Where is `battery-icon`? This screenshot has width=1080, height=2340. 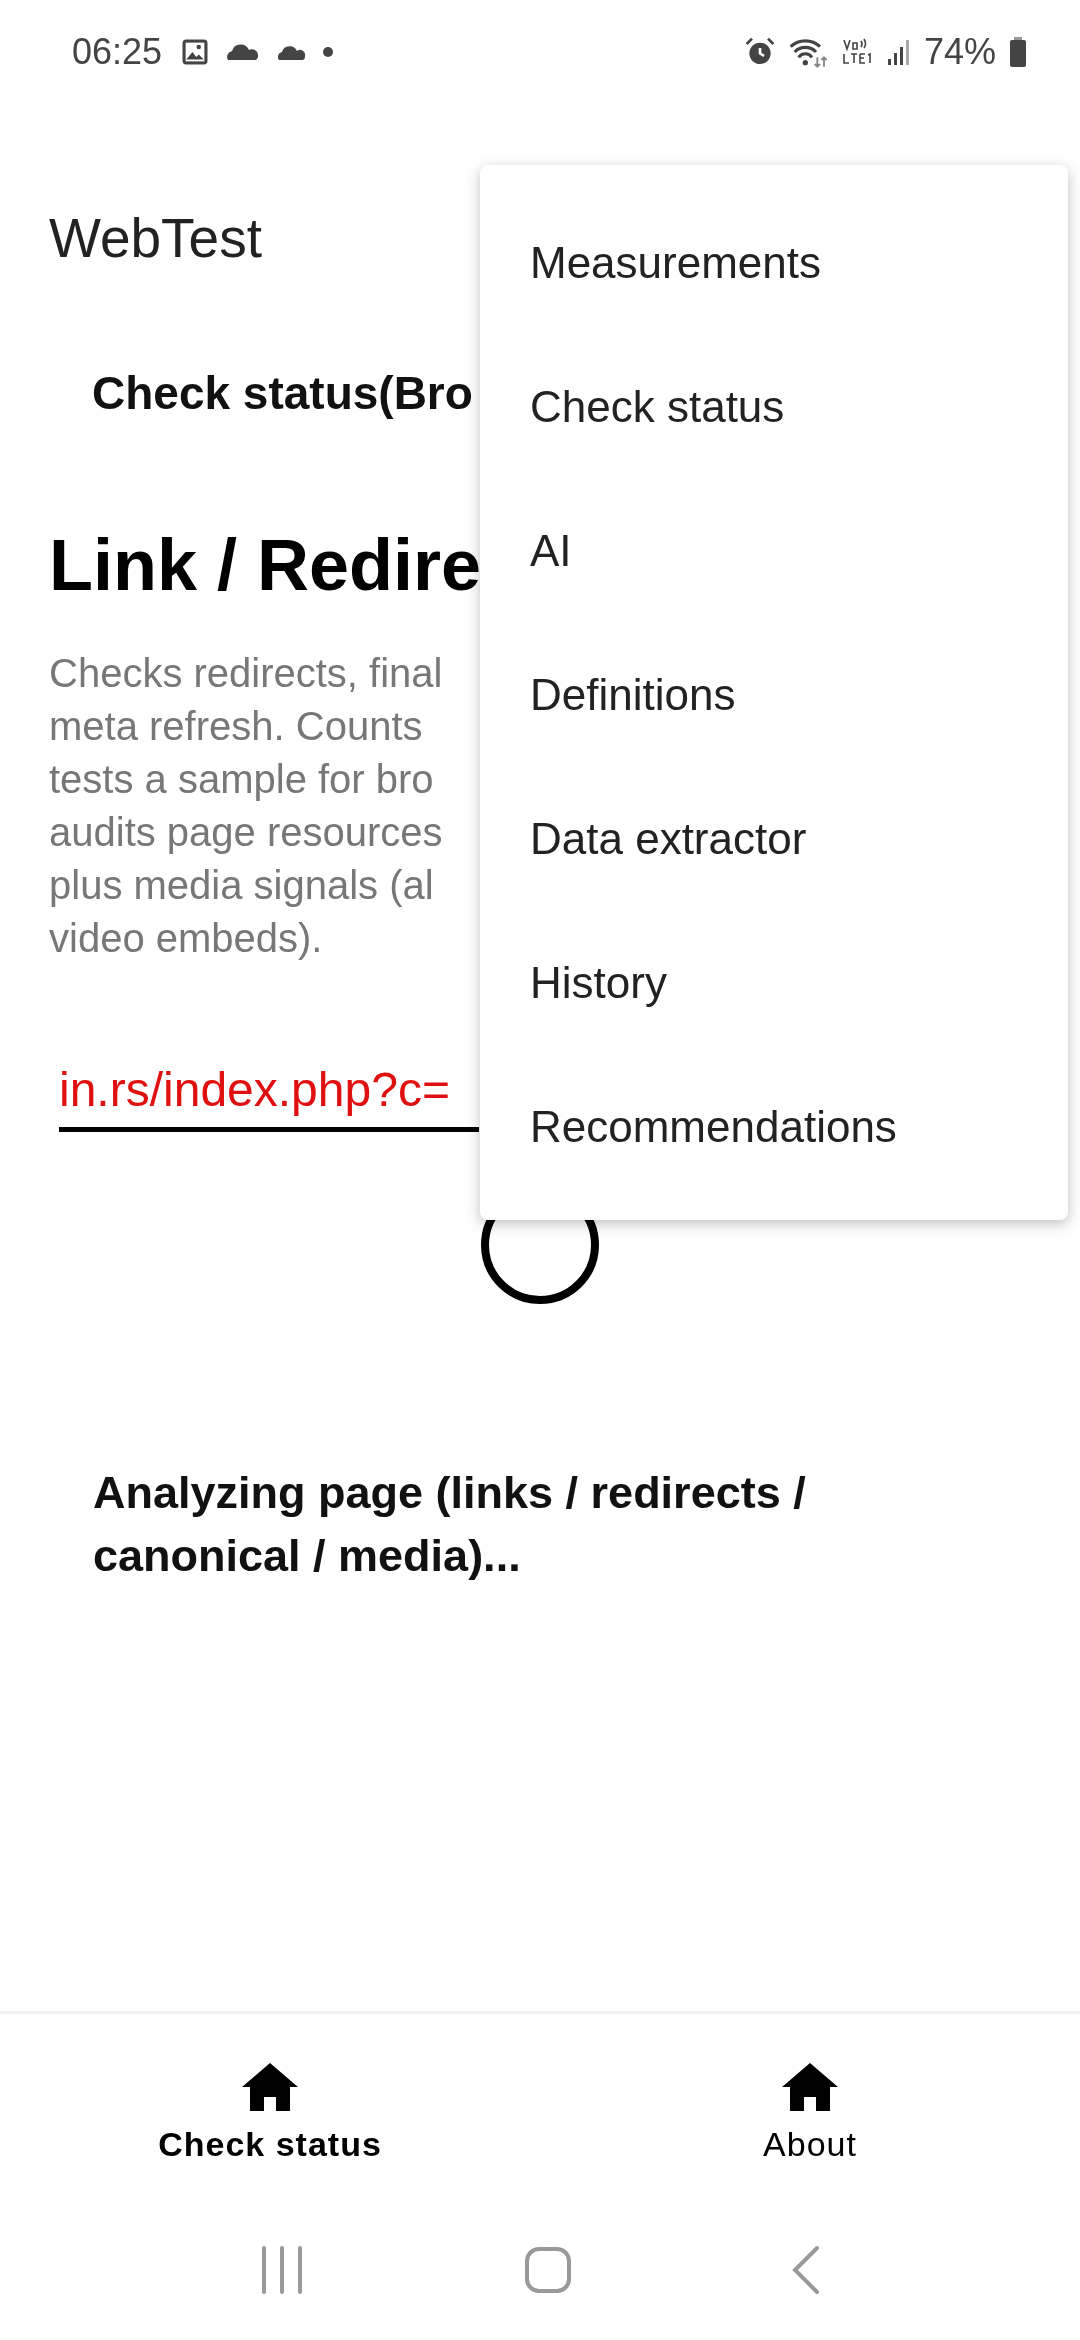
battery-icon is located at coordinates (1018, 52).